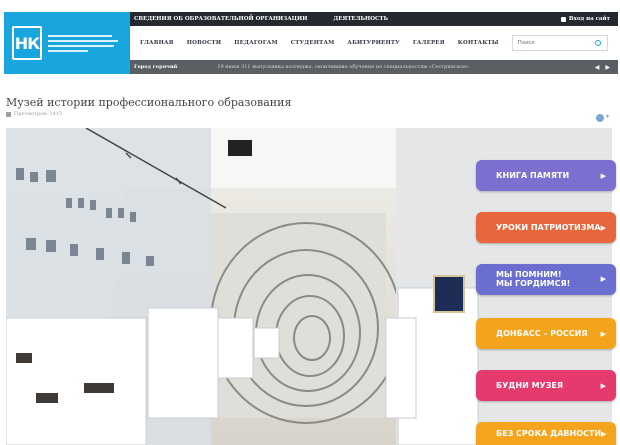 The height and width of the screenshot is (445, 620). What do you see at coordinates (38, 114) in the screenshot?
I see `page-date: Просмотров: 1415` at bounding box center [38, 114].